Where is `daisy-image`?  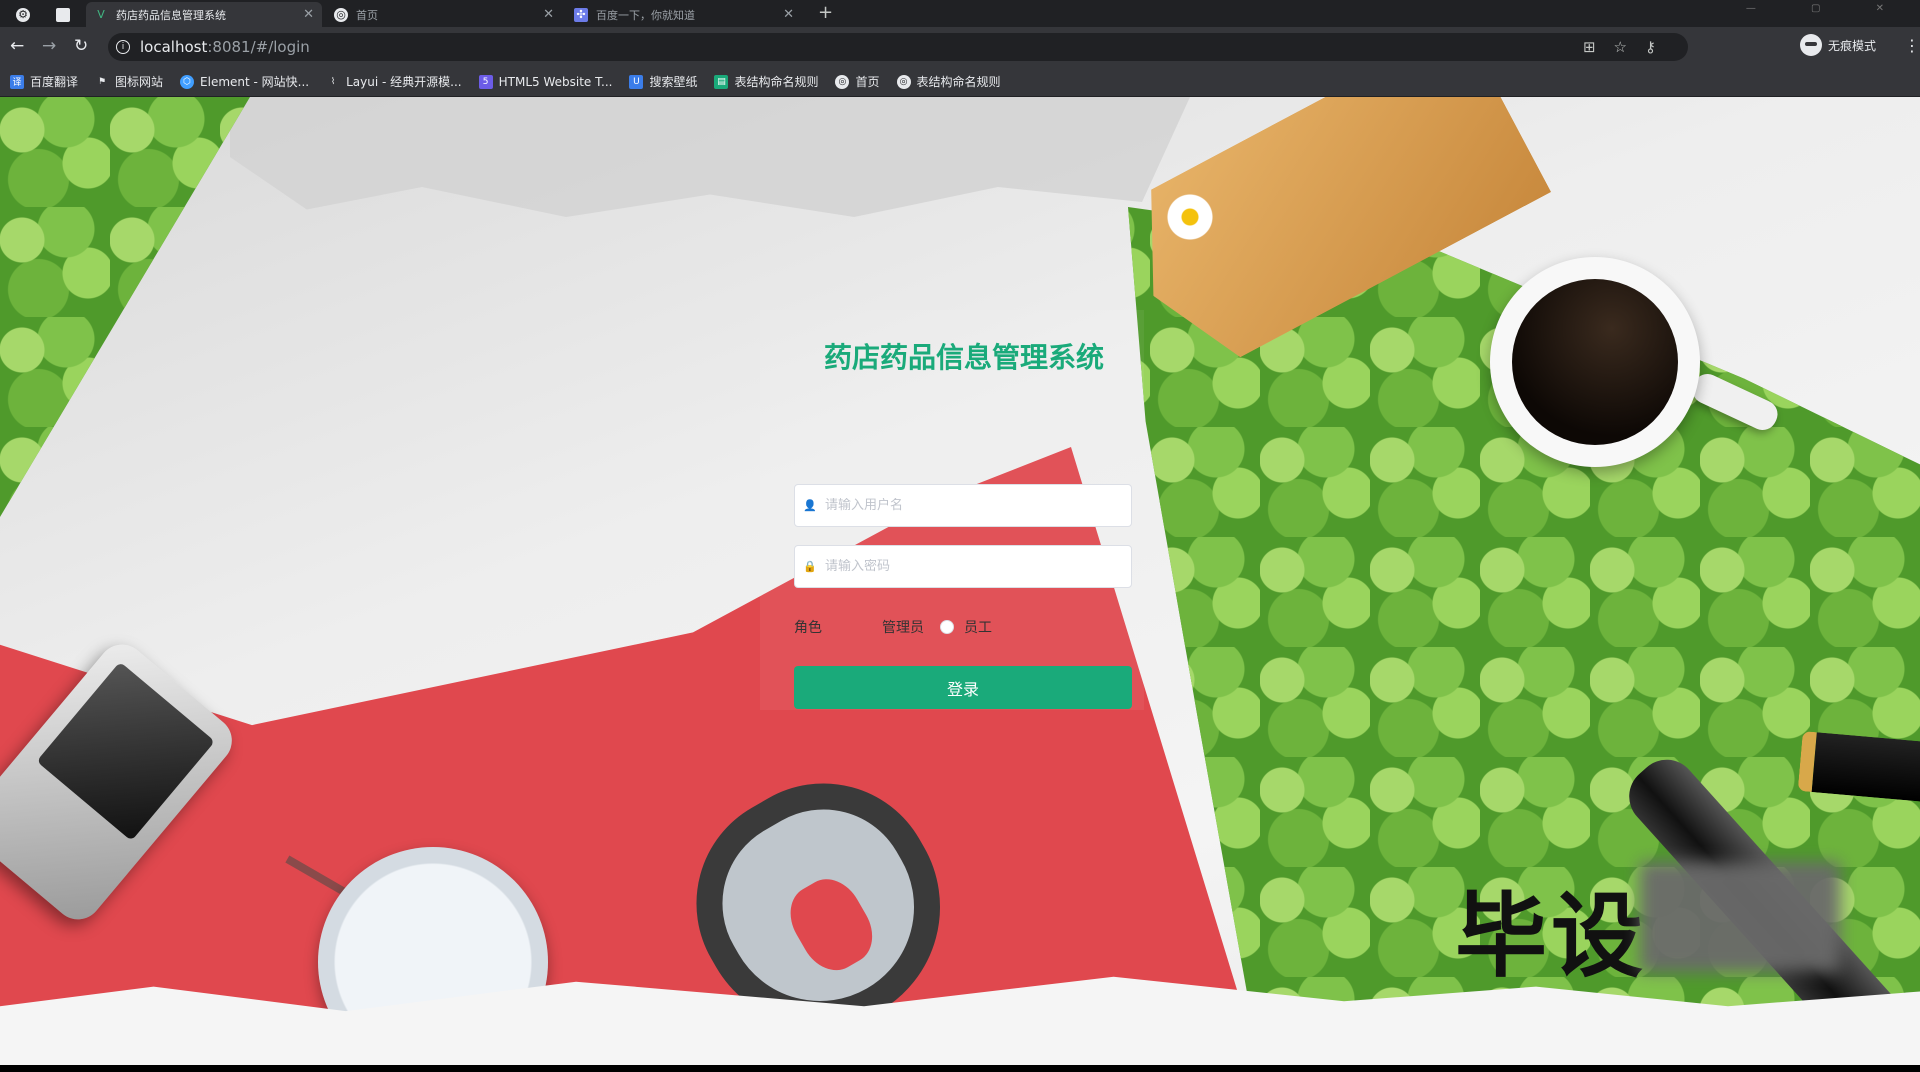 daisy-image is located at coordinates (1190, 217).